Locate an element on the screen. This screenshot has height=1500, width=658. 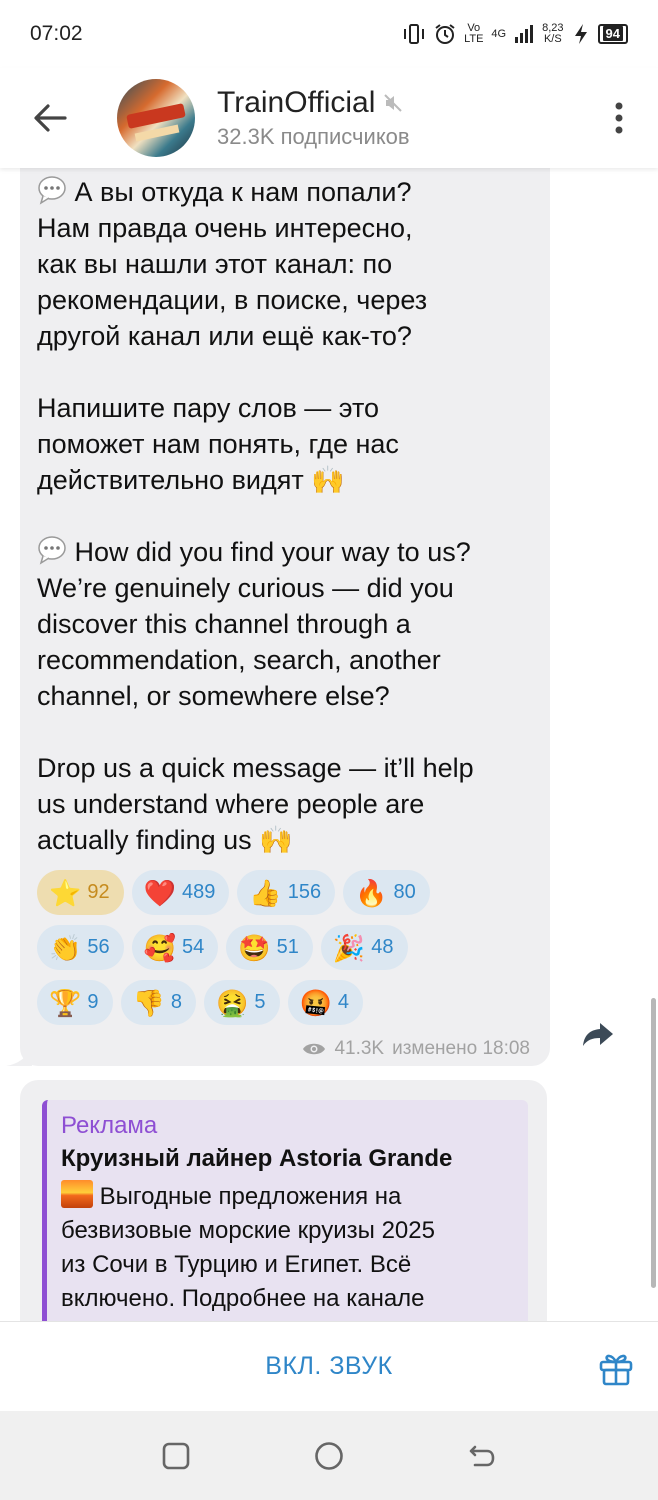
volte-indicator: Vo LTE is located at coordinates (474, 33).